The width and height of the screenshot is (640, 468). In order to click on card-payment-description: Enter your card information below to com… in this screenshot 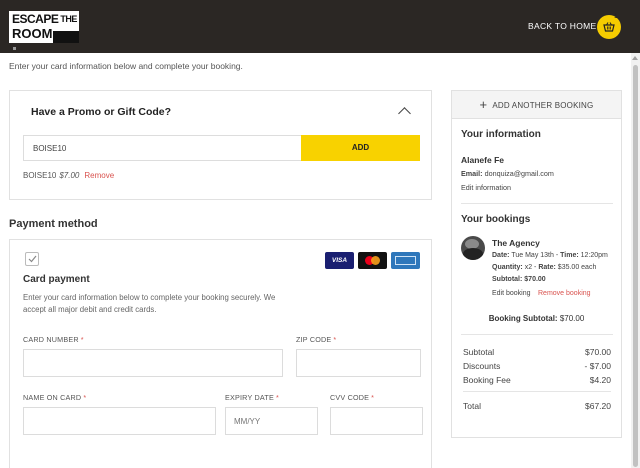, I will do `click(149, 303)`.